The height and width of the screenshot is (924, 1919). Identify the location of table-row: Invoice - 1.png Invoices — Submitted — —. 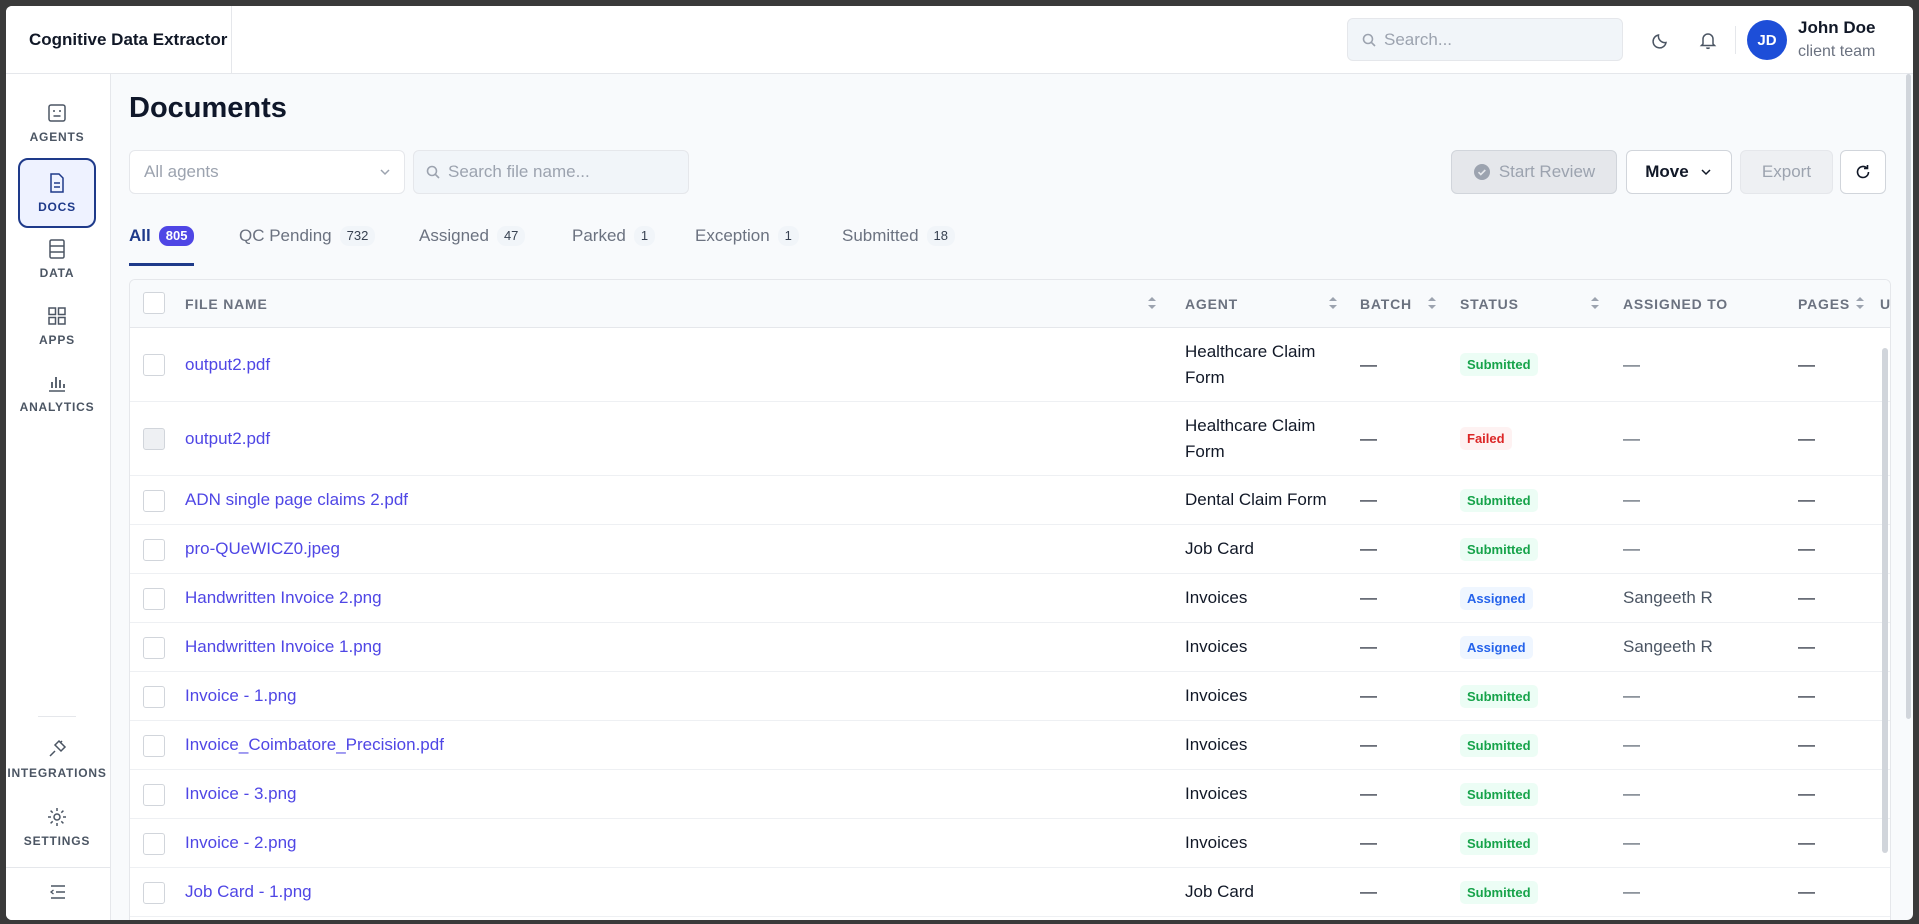
(1010, 696).